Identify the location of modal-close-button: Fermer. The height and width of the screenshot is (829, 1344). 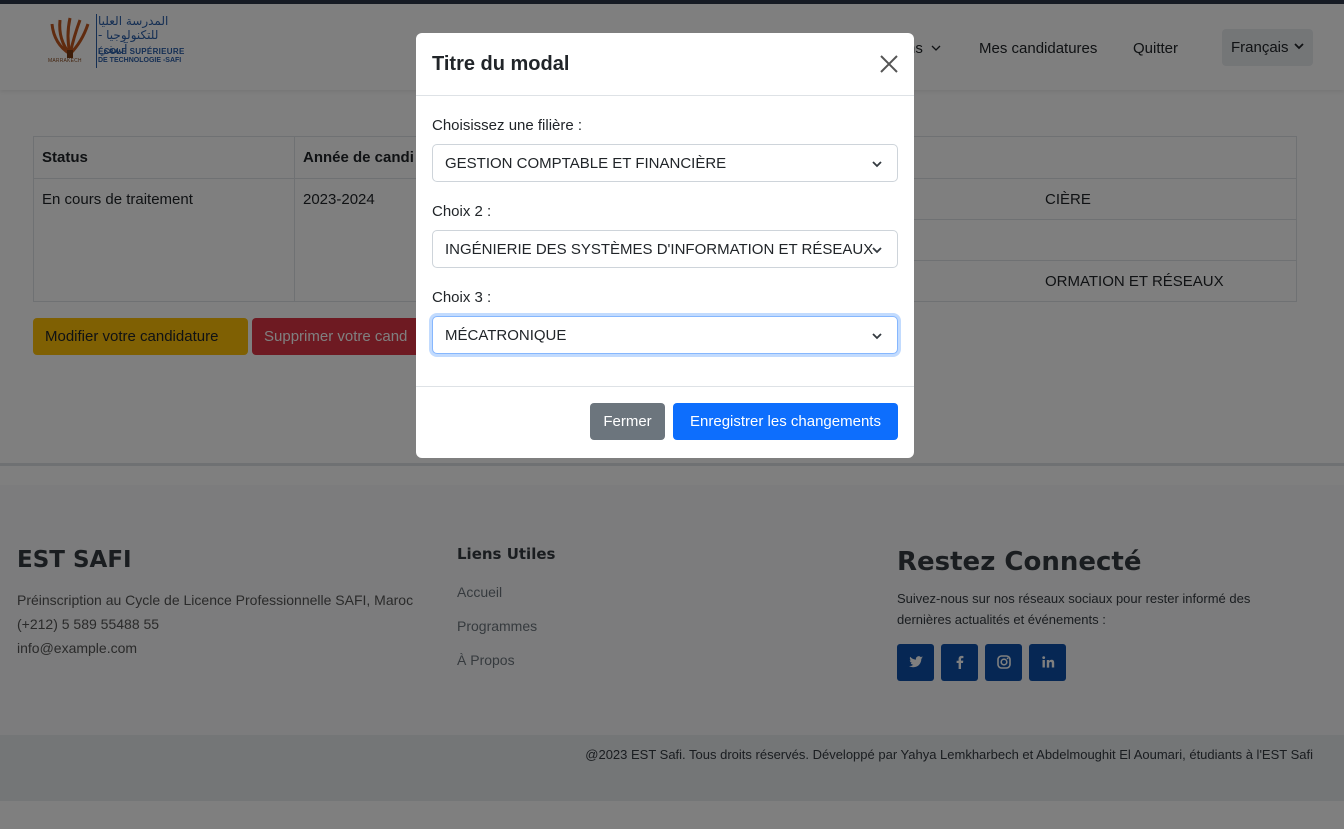
(627, 421).